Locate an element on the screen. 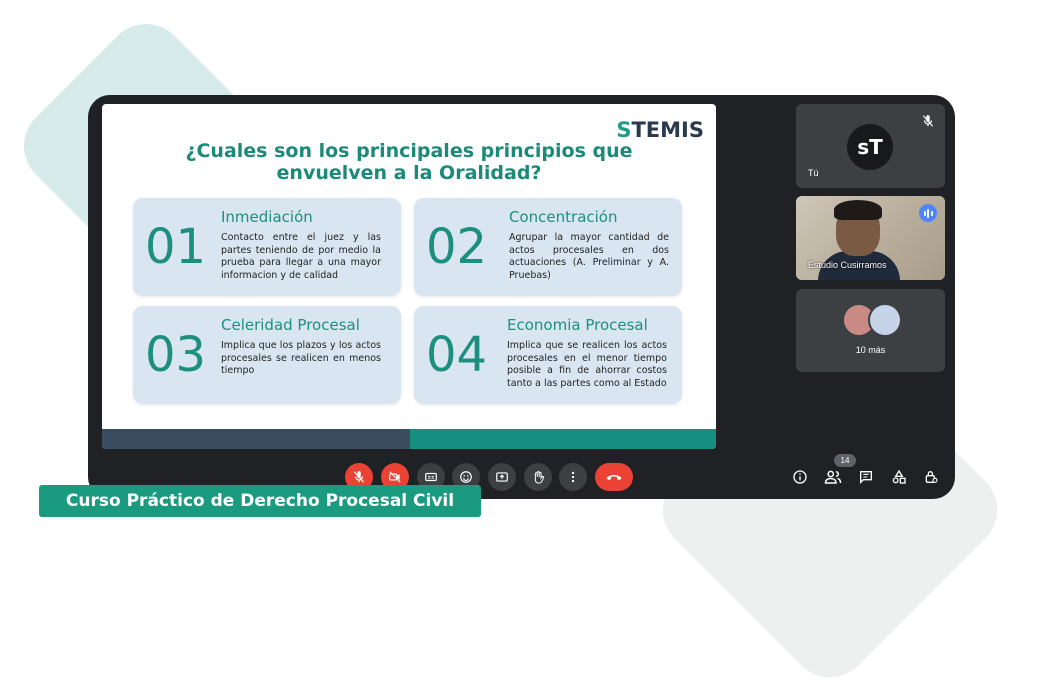 The width and height of the screenshot is (1054, 697). self-tile: sT Tú is located at coordinates (870, 146).